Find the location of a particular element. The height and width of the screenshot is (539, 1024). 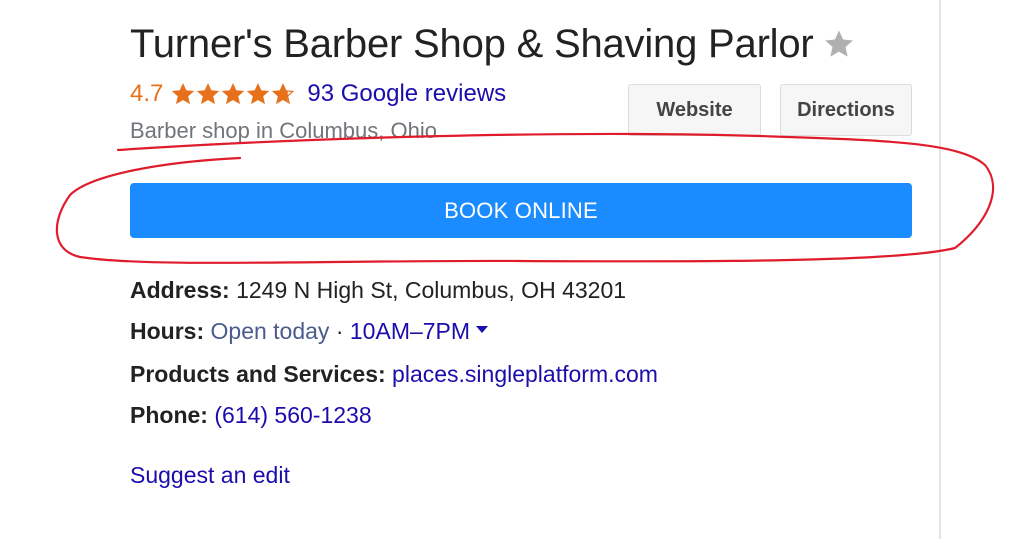

chevron-down-icon is located at coordinates (482, 330).